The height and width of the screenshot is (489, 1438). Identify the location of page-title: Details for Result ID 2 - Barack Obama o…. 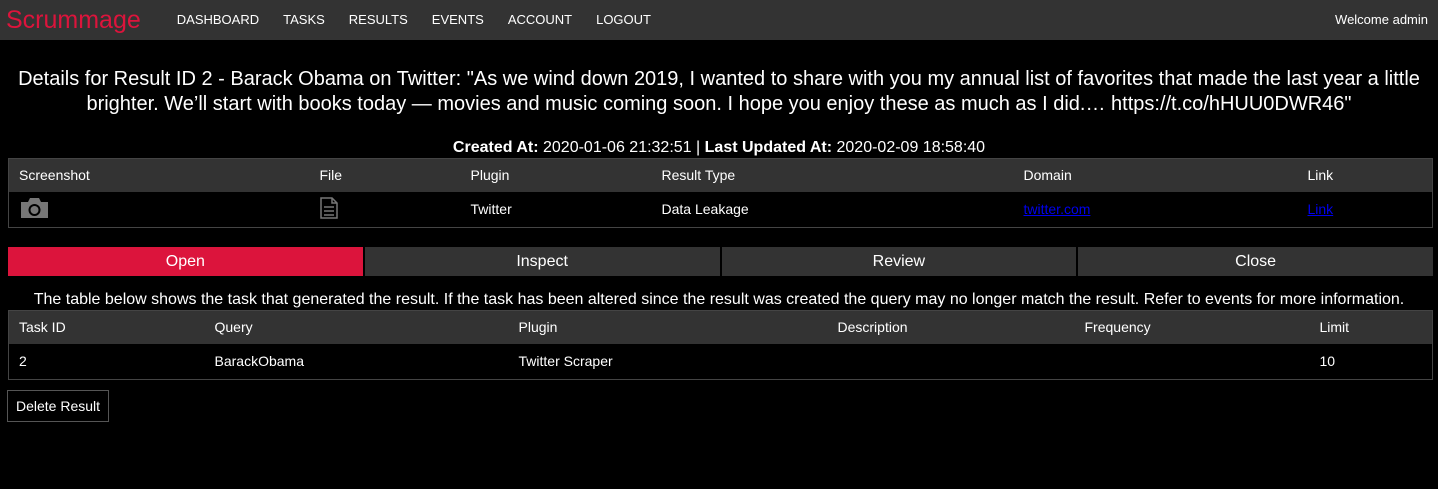
(719, 91).